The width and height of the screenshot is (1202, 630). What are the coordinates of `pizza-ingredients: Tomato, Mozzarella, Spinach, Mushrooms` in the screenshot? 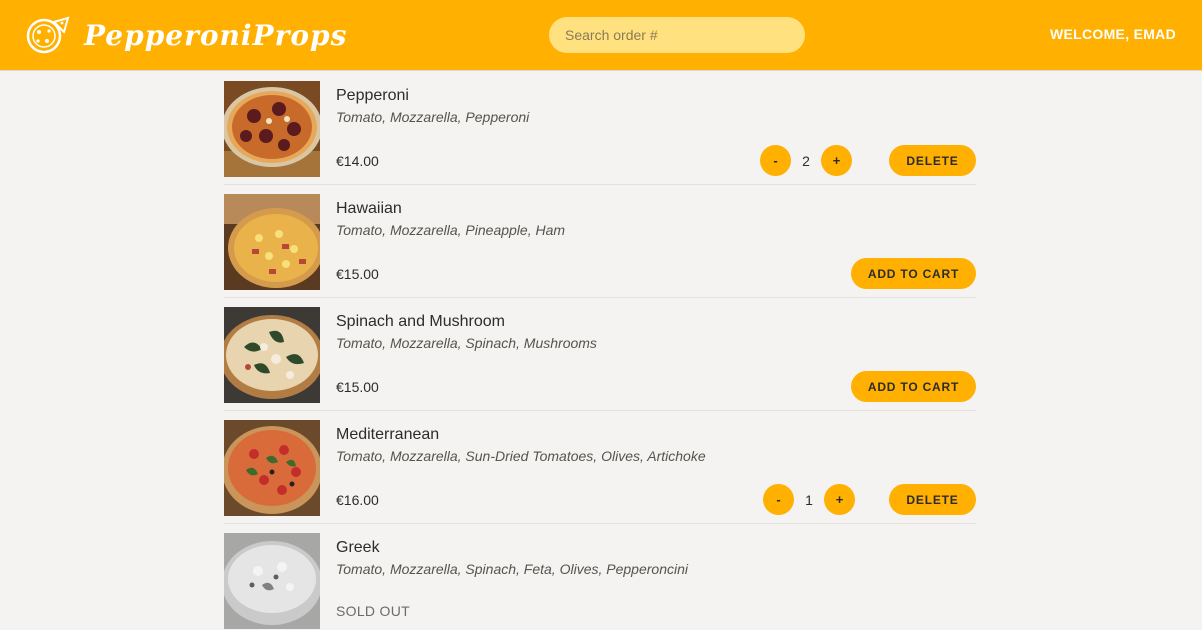 It's located at (466, 343).